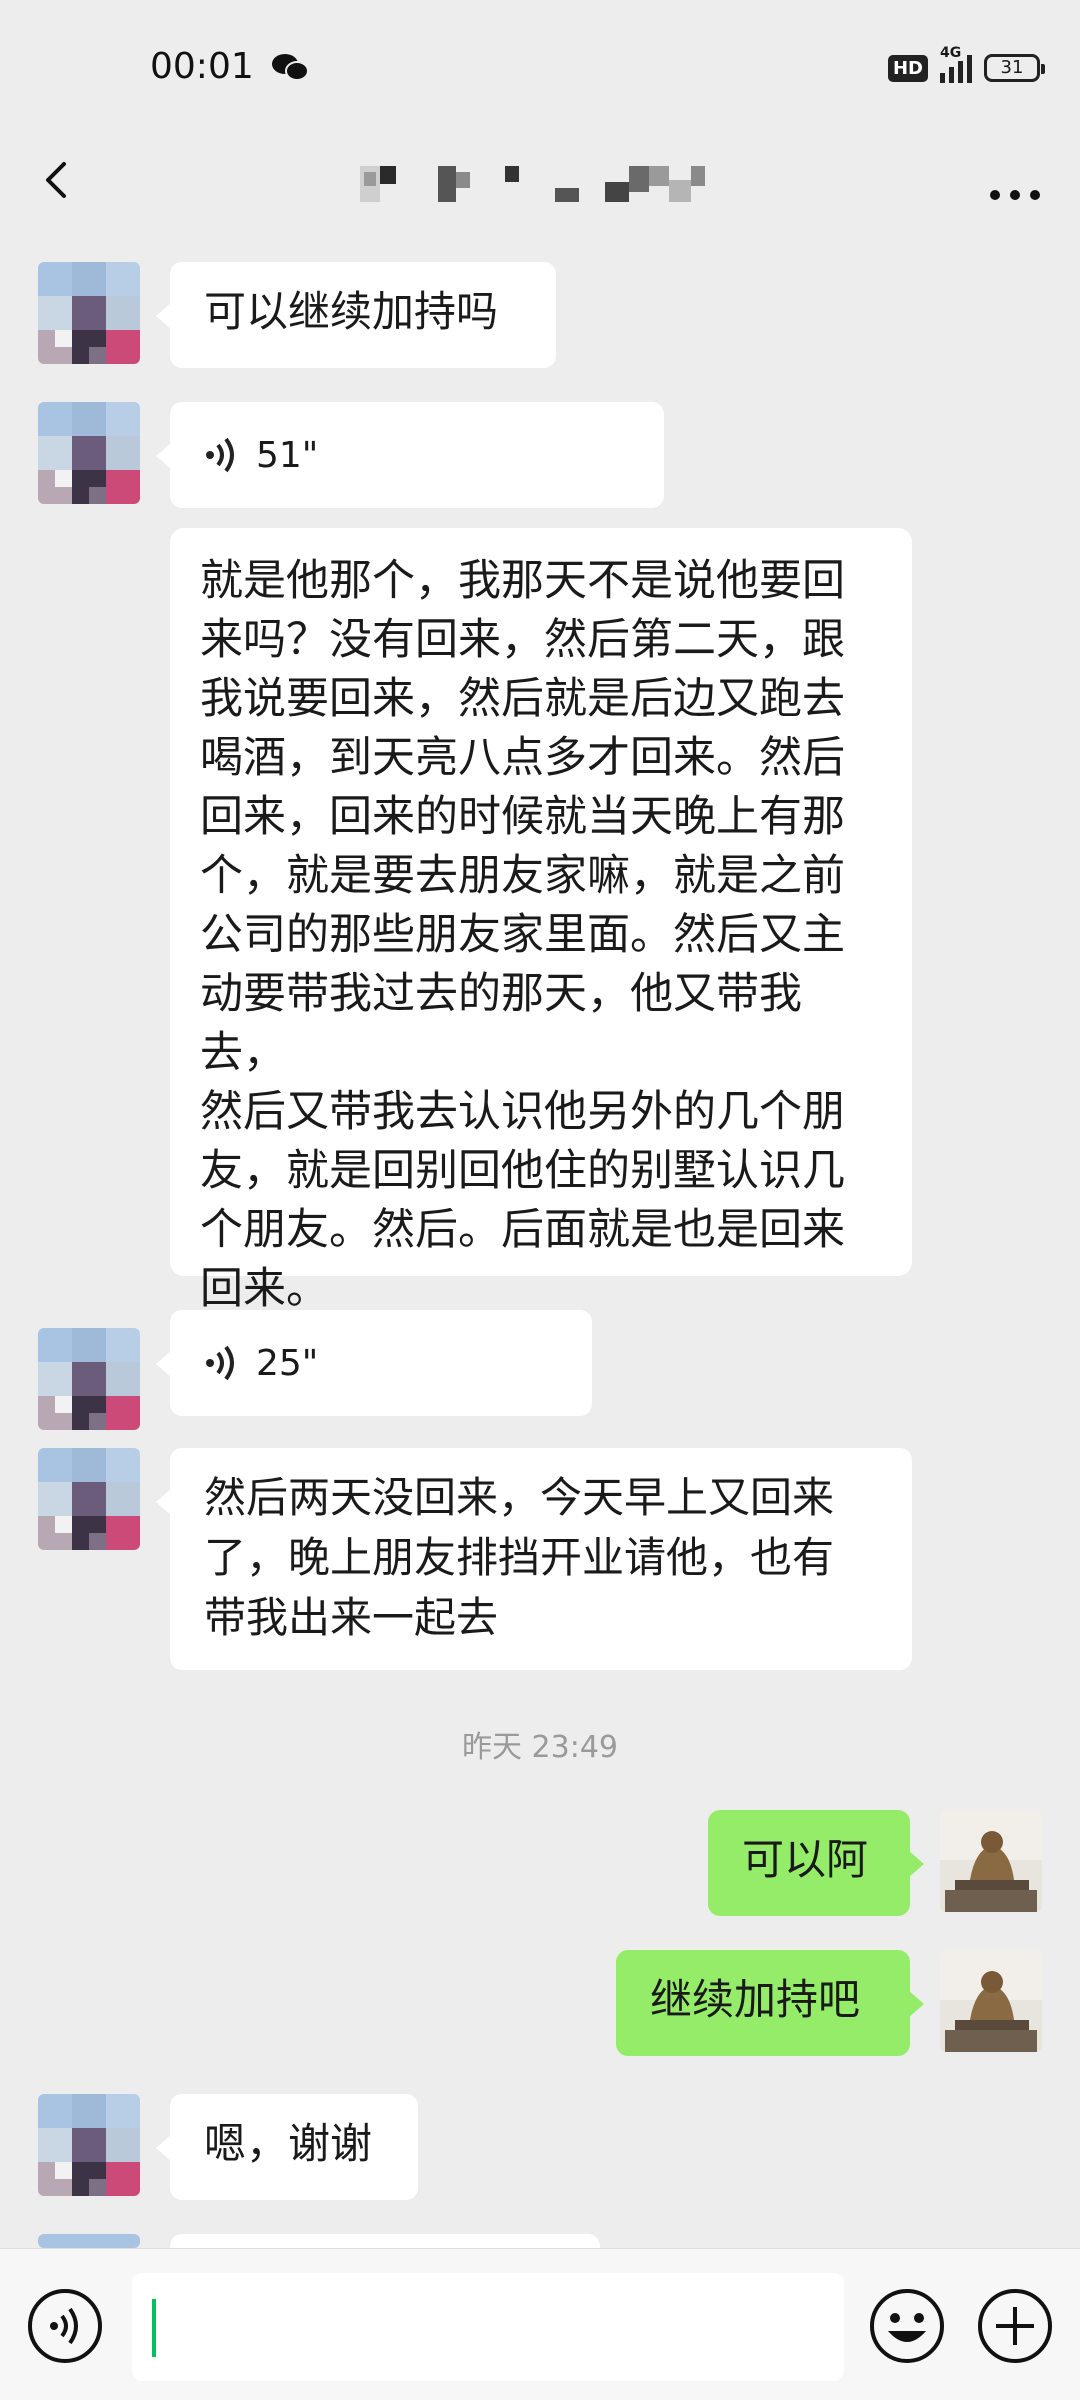 The height and width of the screenshot is (2400, 1080). I want to click on text-cursor, so click(154, 2328).